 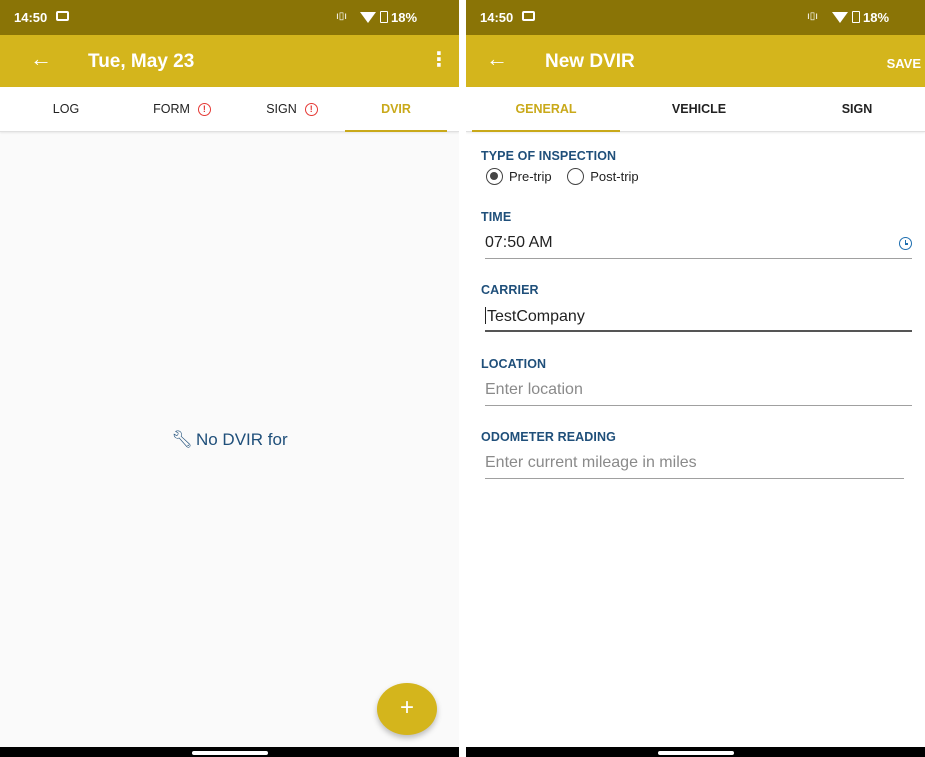 I want to click on pre-trip-radio, so click(x=494, y=176).